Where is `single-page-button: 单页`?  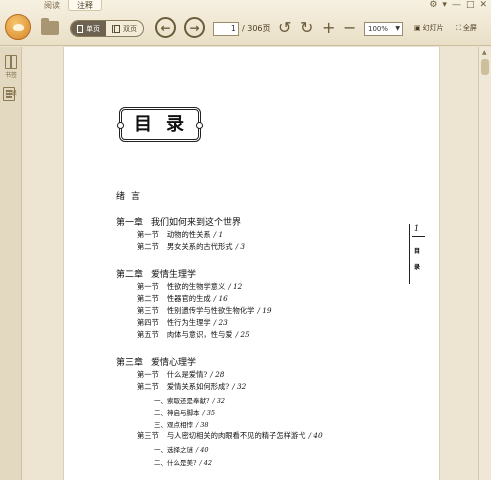
single-page-button: 单页 is located at coordinates (88, 28).